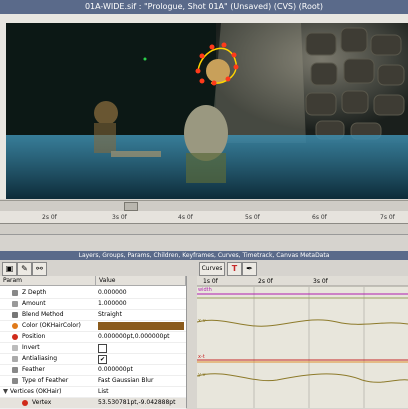 The width and height of the screenshot is (408, 409). What do you see at coordinates (265, 281) in the screenshot?
I see `curves-time-tick: 2s 0f` at bounding box center [265, 281].